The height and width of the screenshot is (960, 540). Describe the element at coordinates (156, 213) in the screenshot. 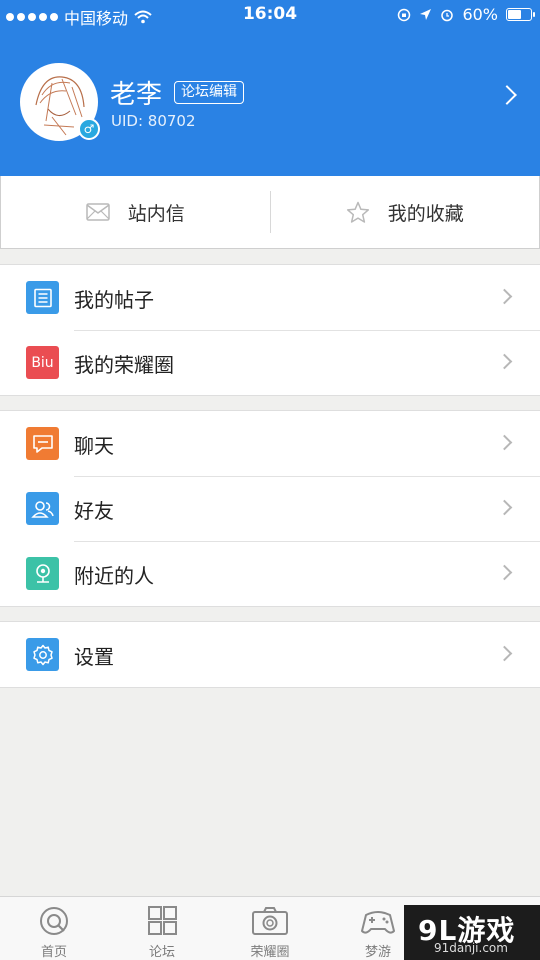

I see `messages-label: 站内信` at that location.